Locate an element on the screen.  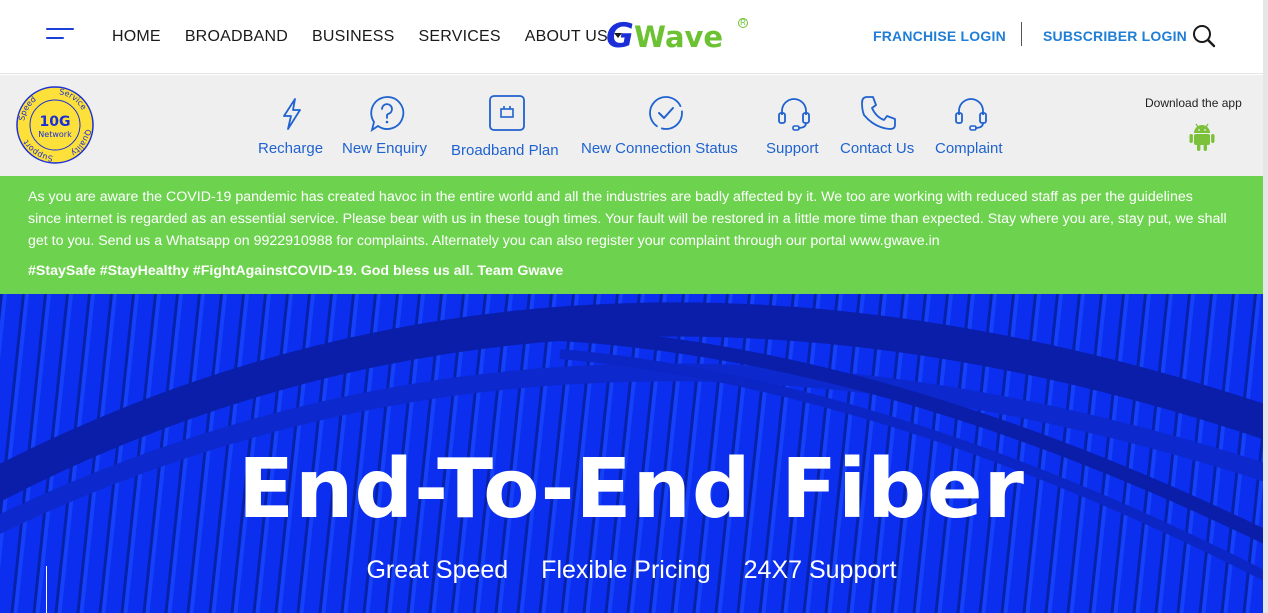
hero-scroll-line is located at coordinates (46, 589).